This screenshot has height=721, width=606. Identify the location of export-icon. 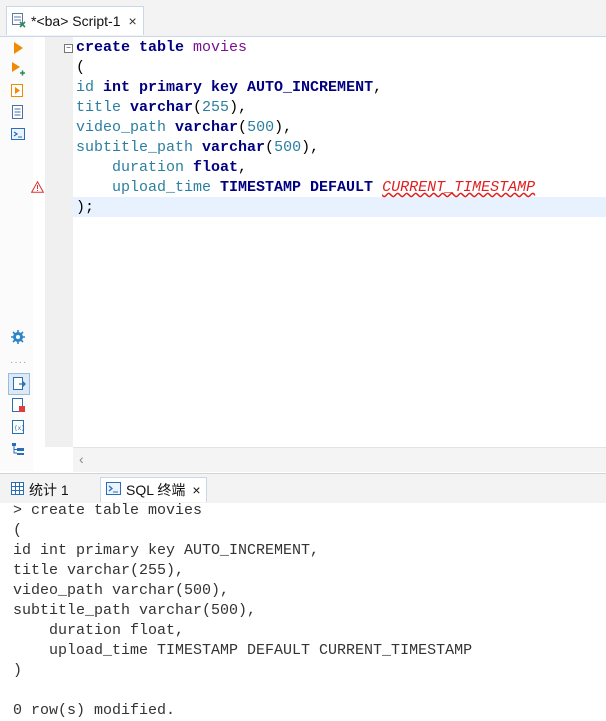
(19, 384).